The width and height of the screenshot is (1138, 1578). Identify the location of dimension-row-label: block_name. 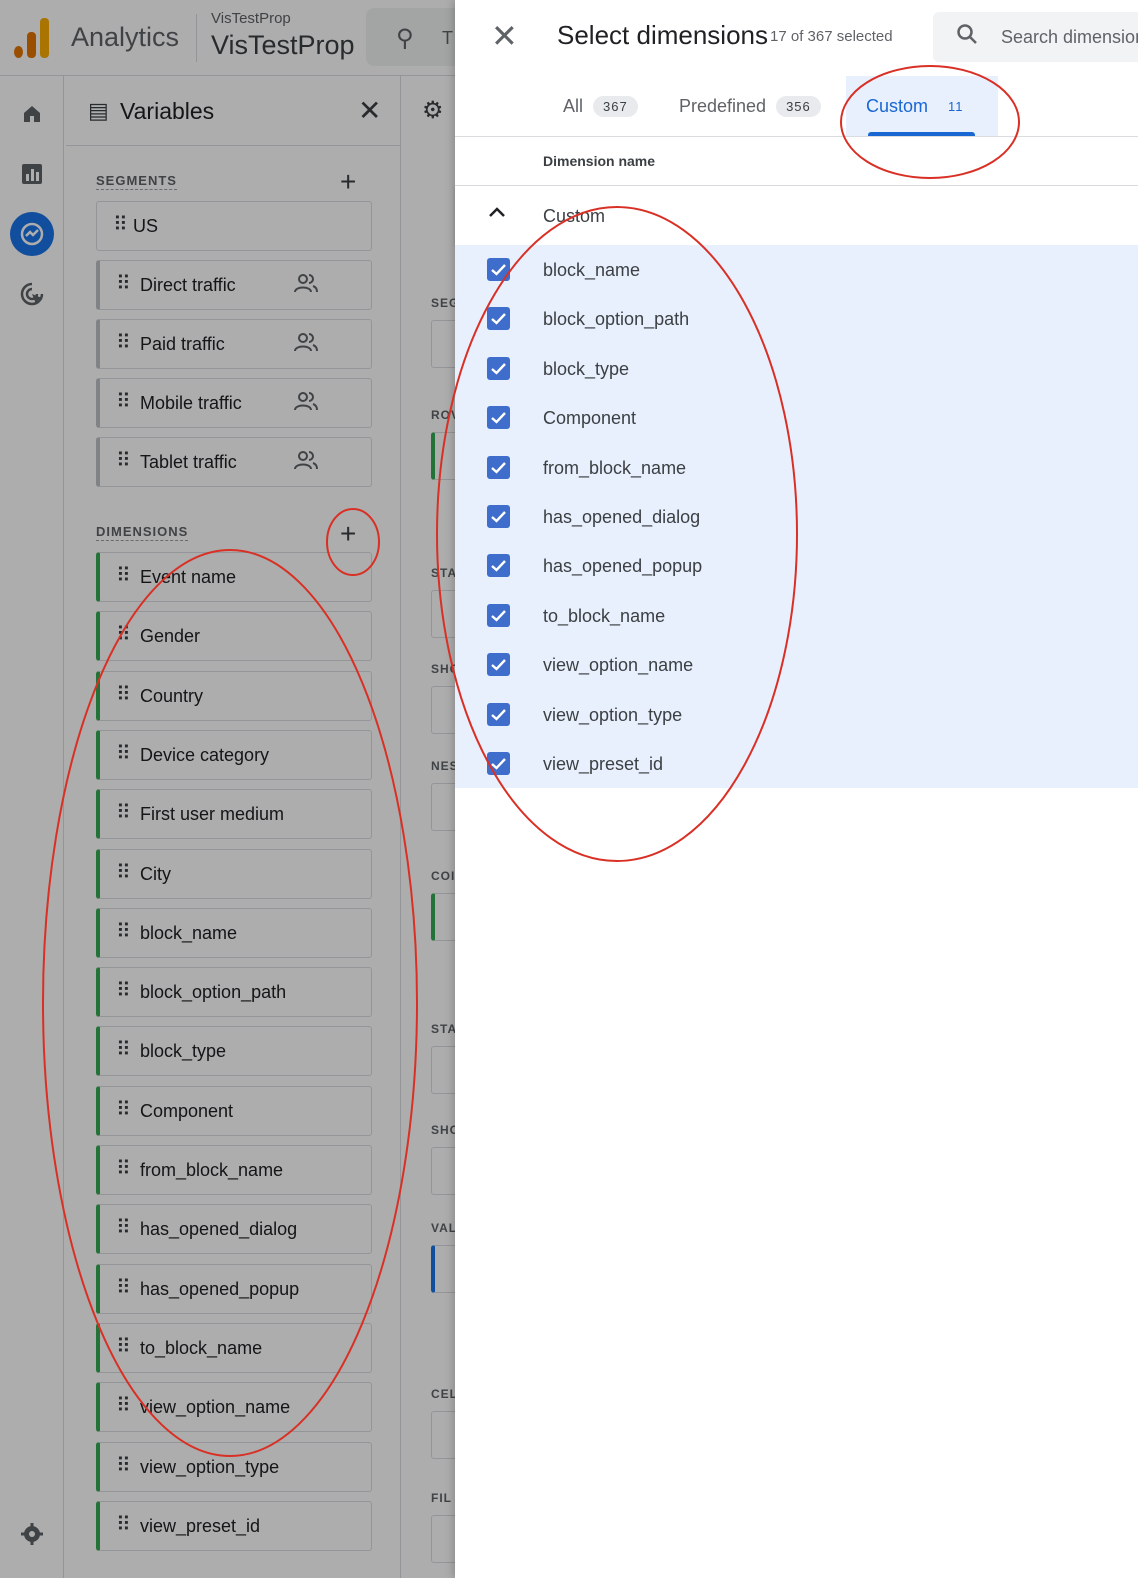
(592, 270).